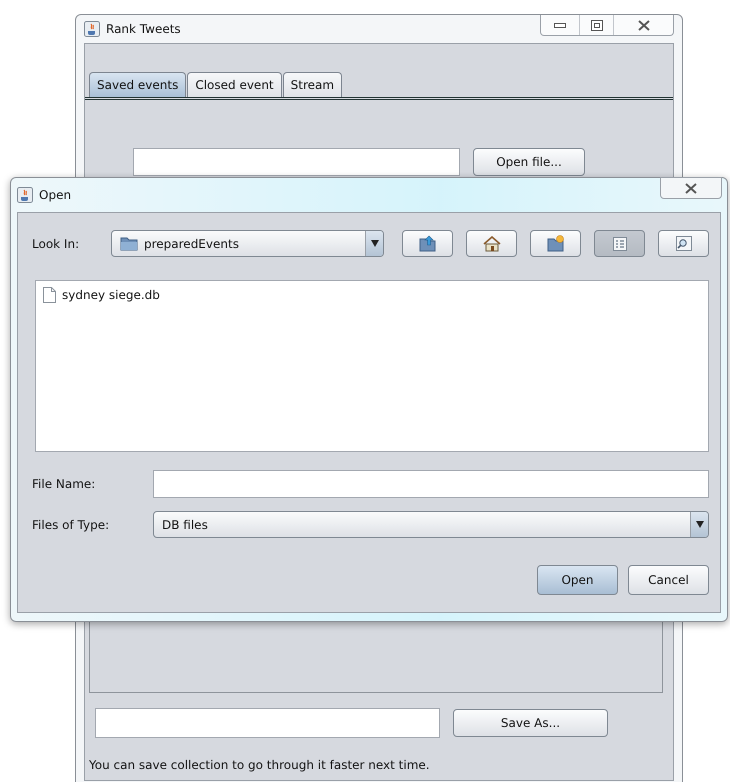 This screenshot has width=730, height=782. I want to click on file-path-field, so click(296, 162).